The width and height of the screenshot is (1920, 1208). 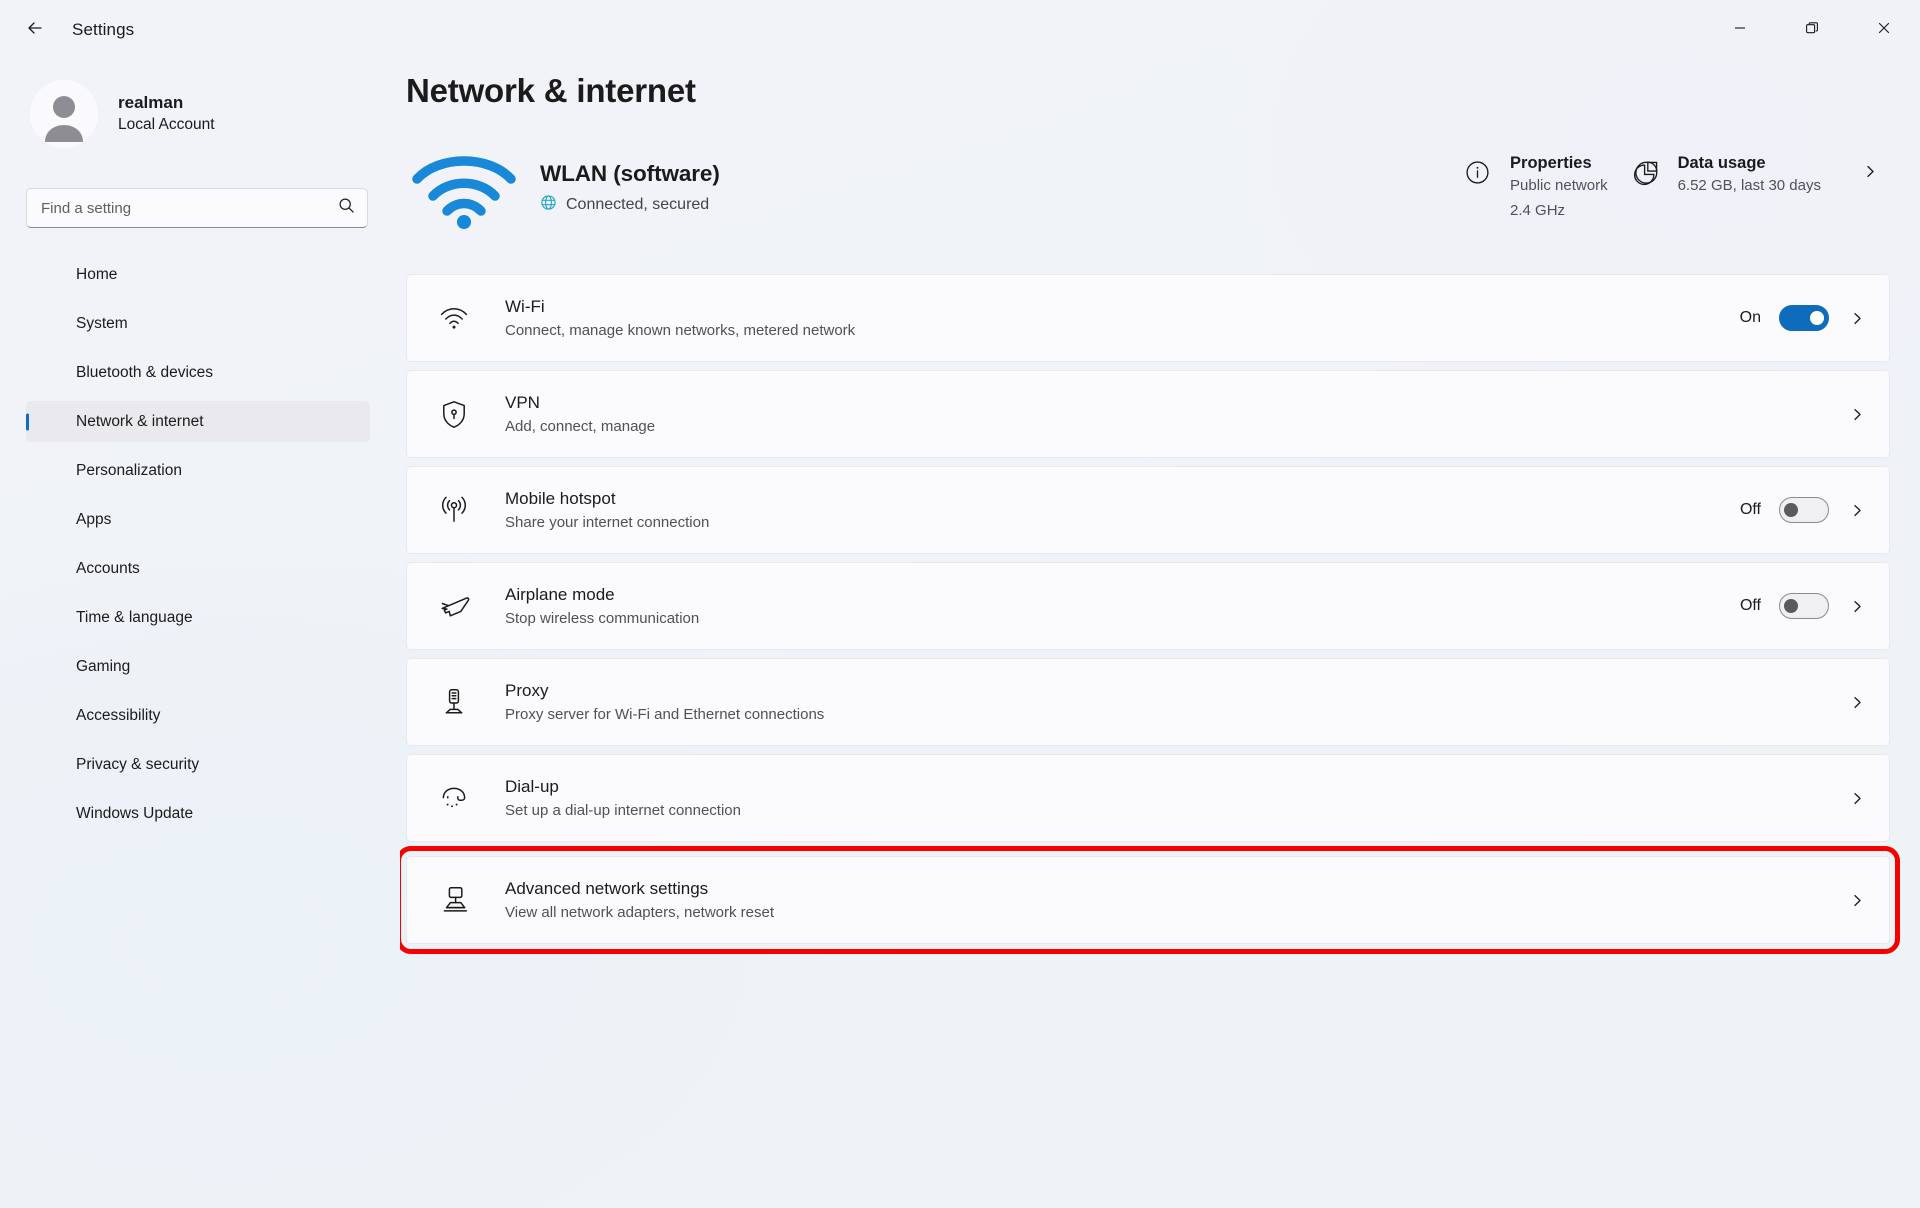 What do you see at coordinates (189, 208) in the screenshot?
I see `search-input` at bounding box center [189, 208].